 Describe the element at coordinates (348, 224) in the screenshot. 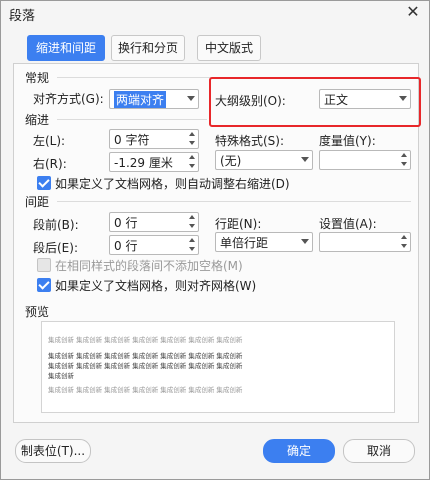

I see `set-value-label: 设置值(A):` at that location.